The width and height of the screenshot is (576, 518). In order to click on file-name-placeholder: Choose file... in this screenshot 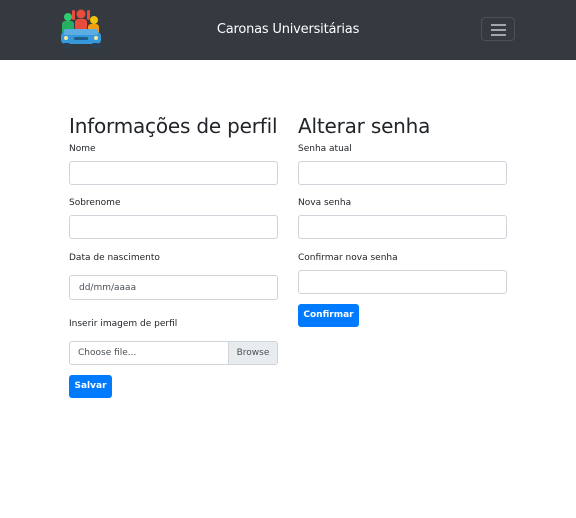, I will do `click(107, 353)`.